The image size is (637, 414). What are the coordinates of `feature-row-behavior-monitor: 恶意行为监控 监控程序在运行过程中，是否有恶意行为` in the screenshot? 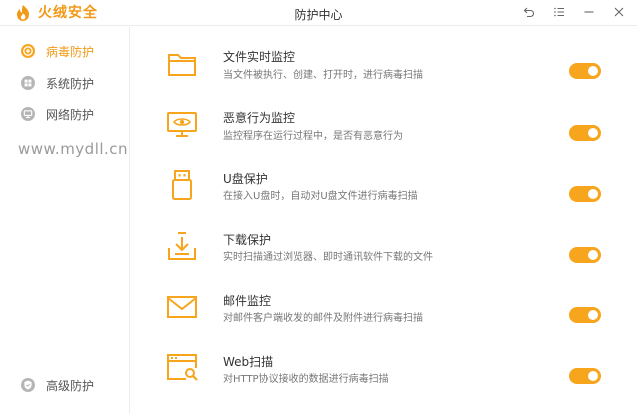 It's located at (384, 135).